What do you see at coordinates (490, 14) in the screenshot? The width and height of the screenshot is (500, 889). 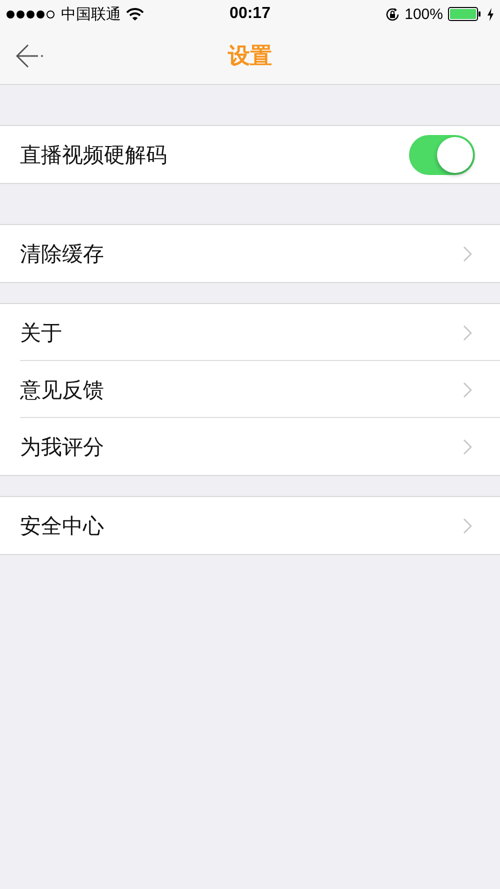 I see `charging-icon` at bounding box center [490, 14].